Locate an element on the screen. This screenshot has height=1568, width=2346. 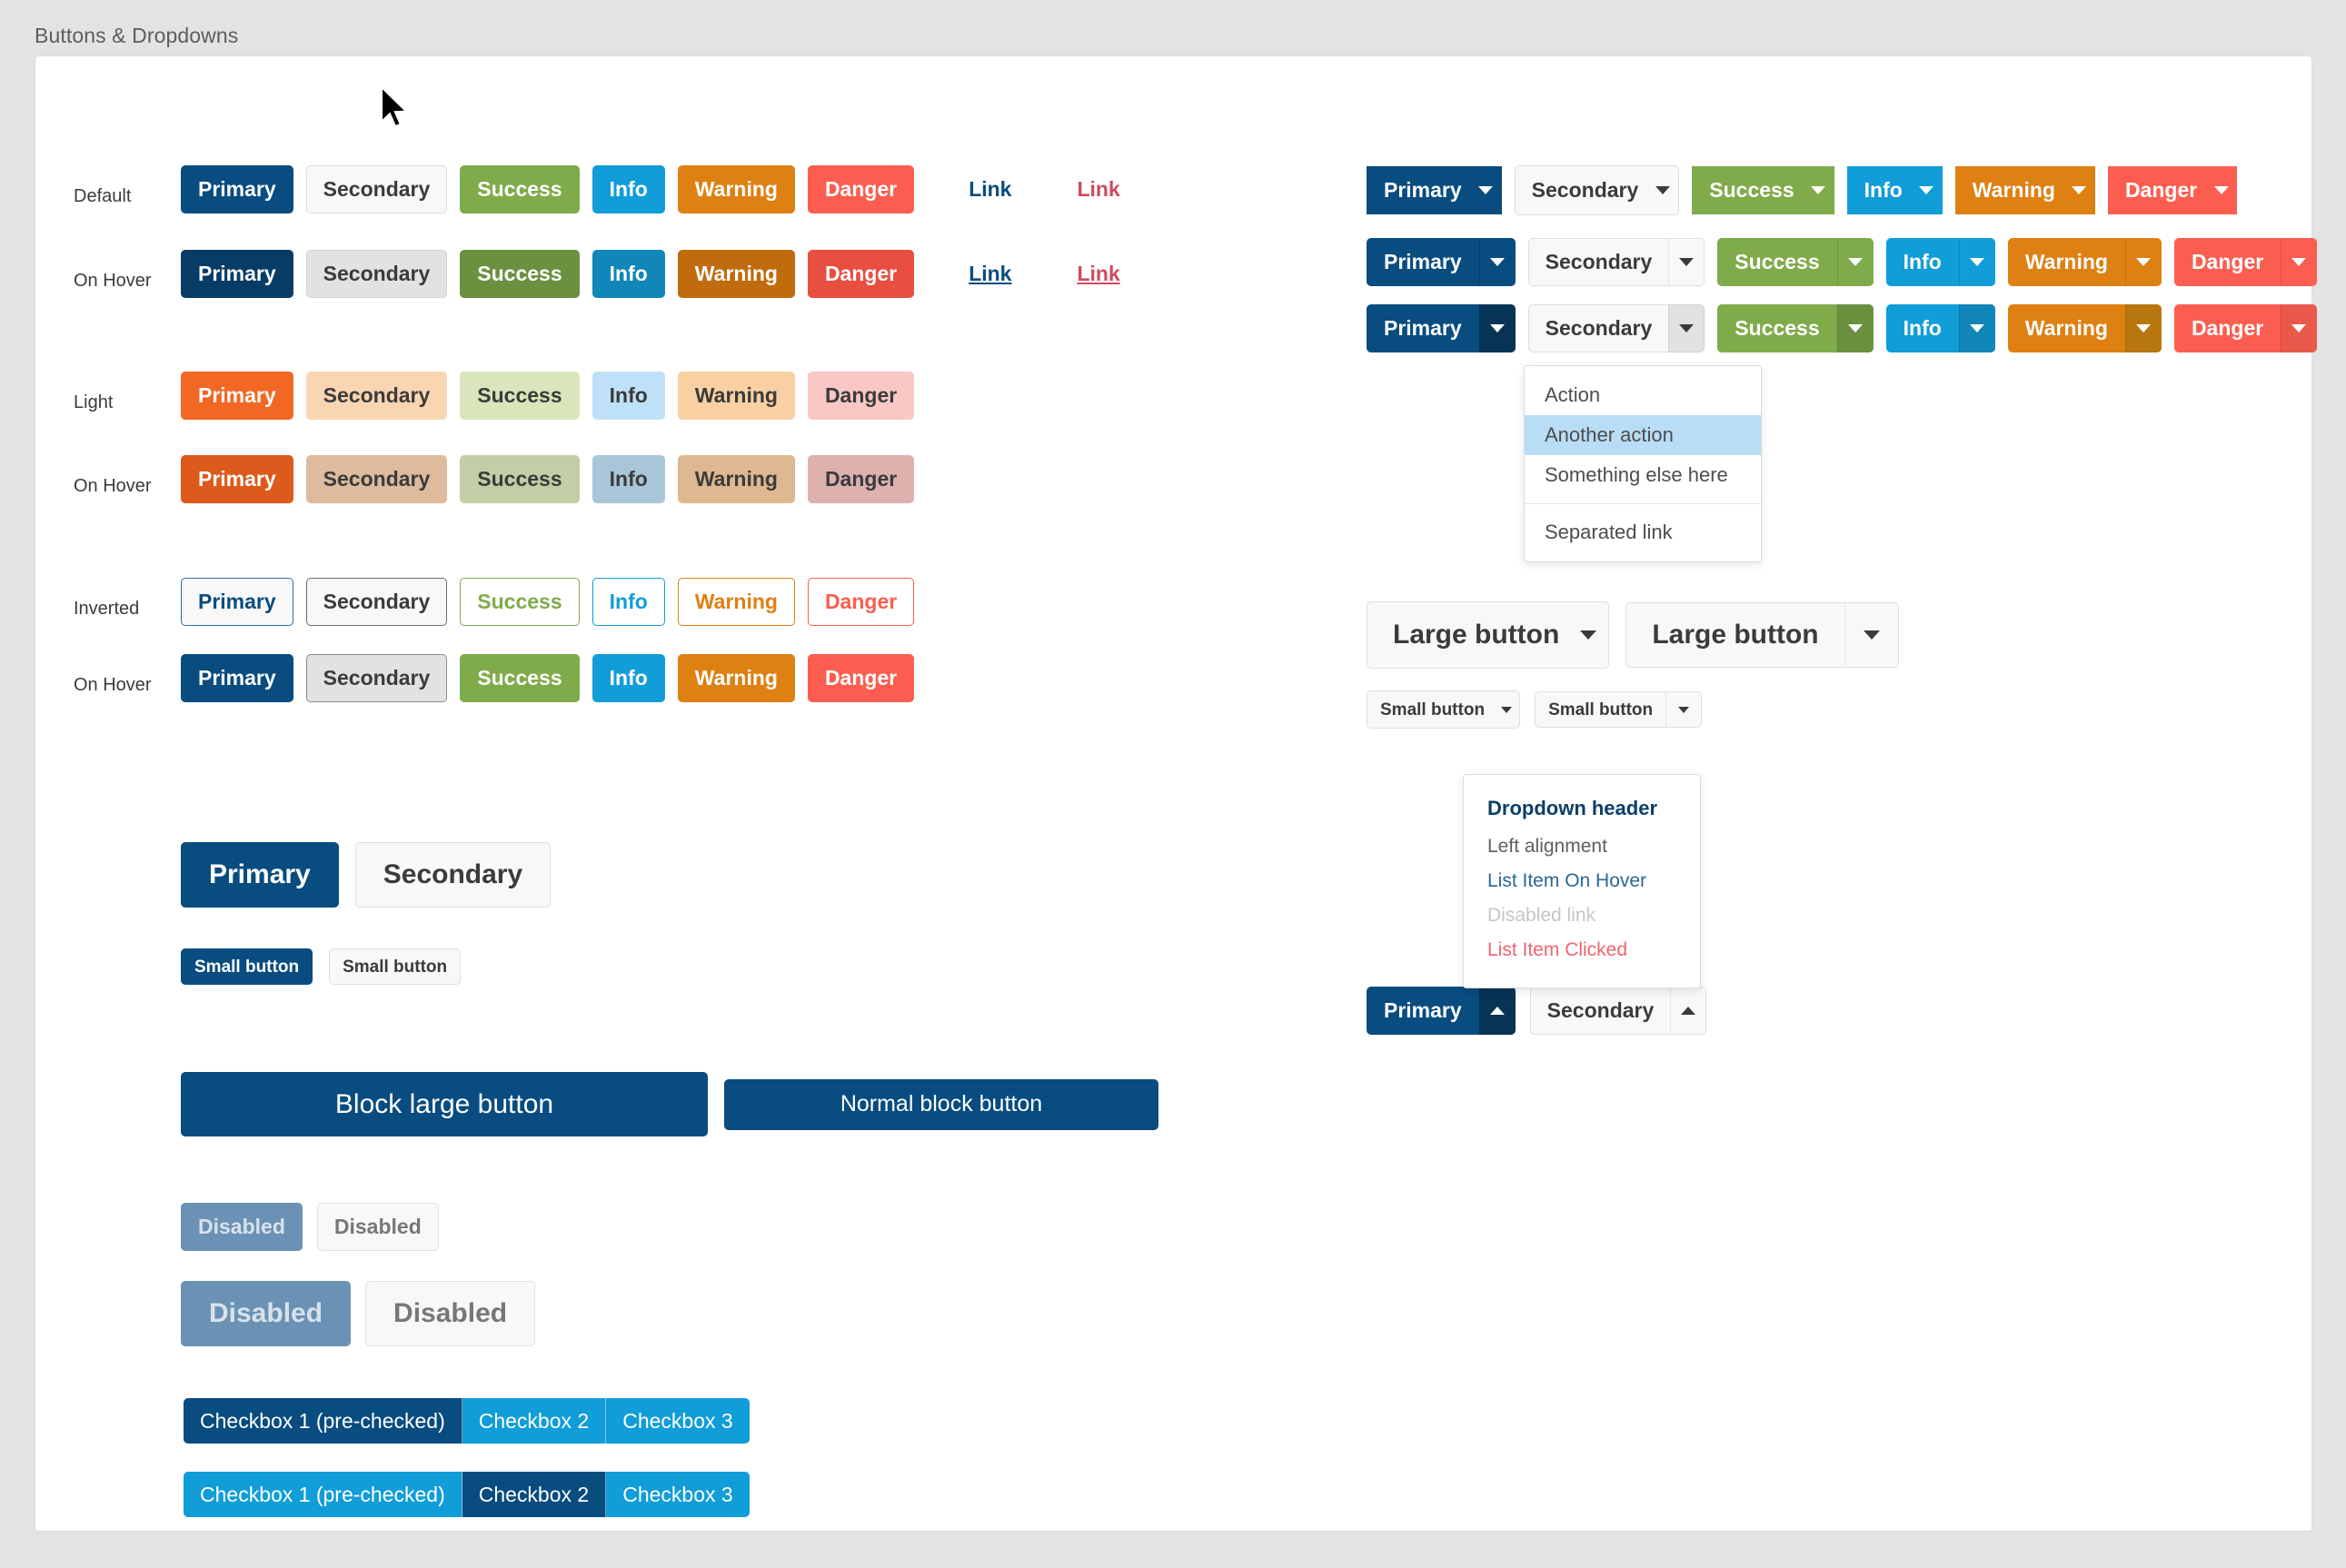
split-dropdown-primary: Primary is located at coordinates (1441, 262).